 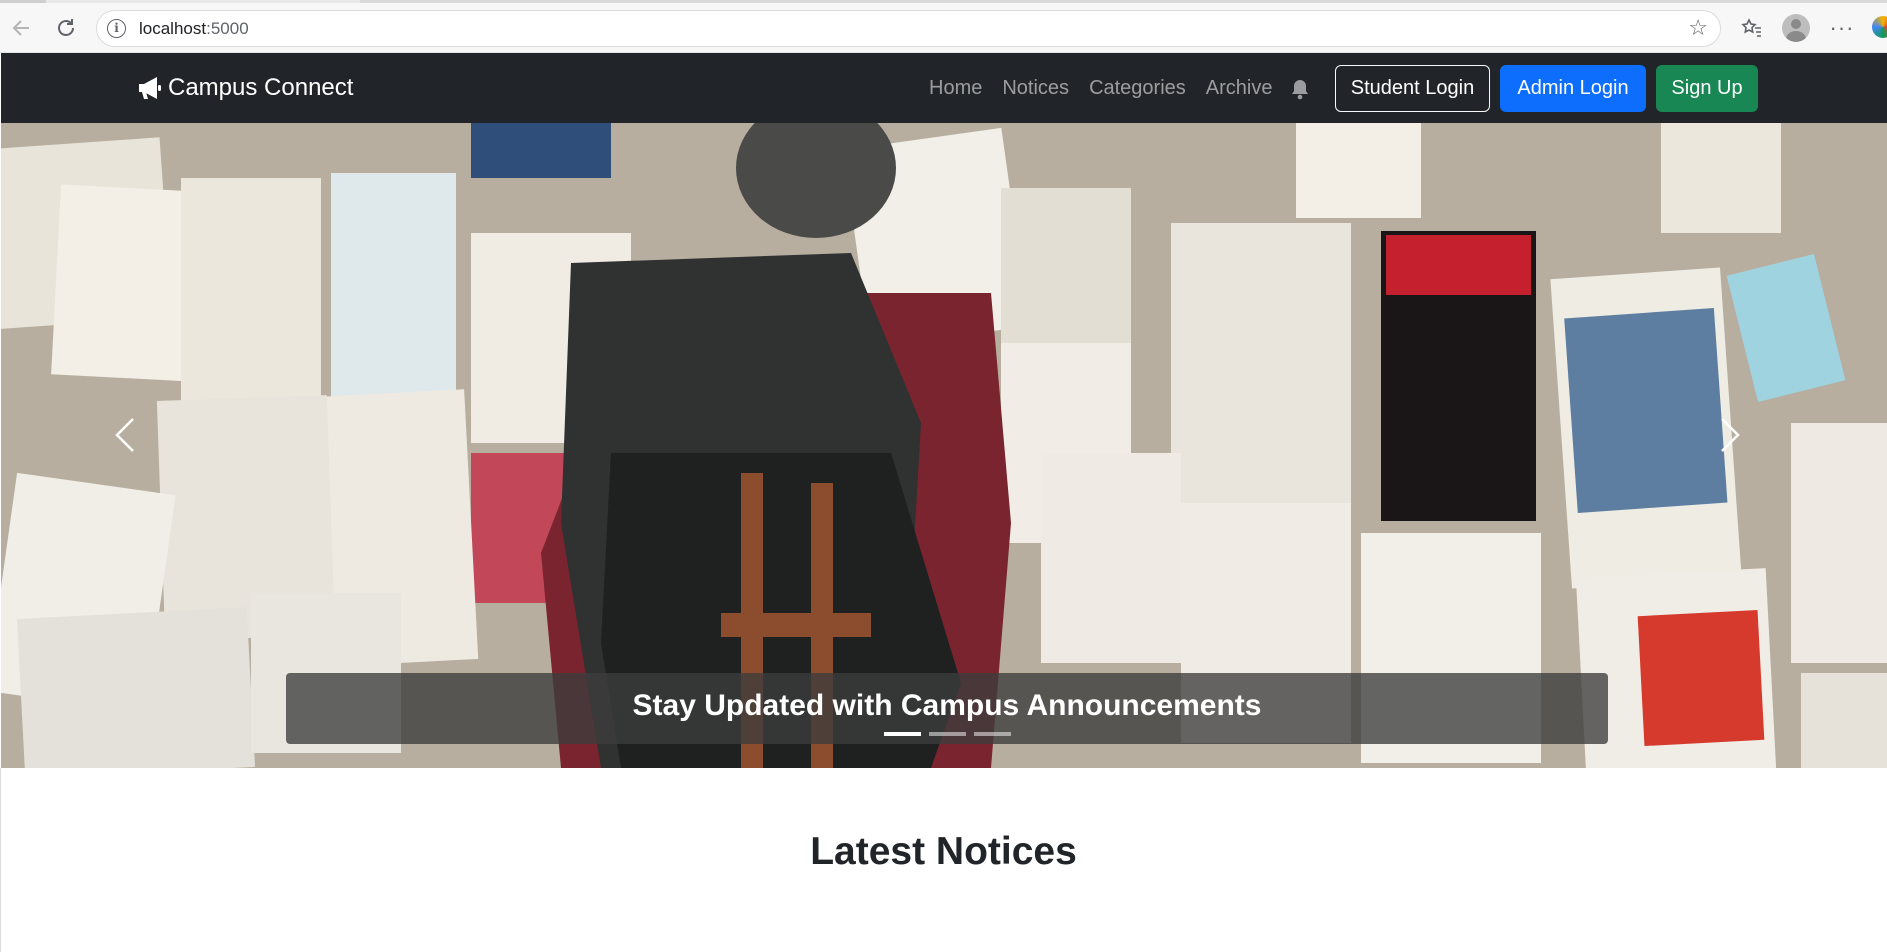 What do you see at coordinates (66, 28) in the screenshot?
I see `reload-icon` at bounding box center [66, 28].